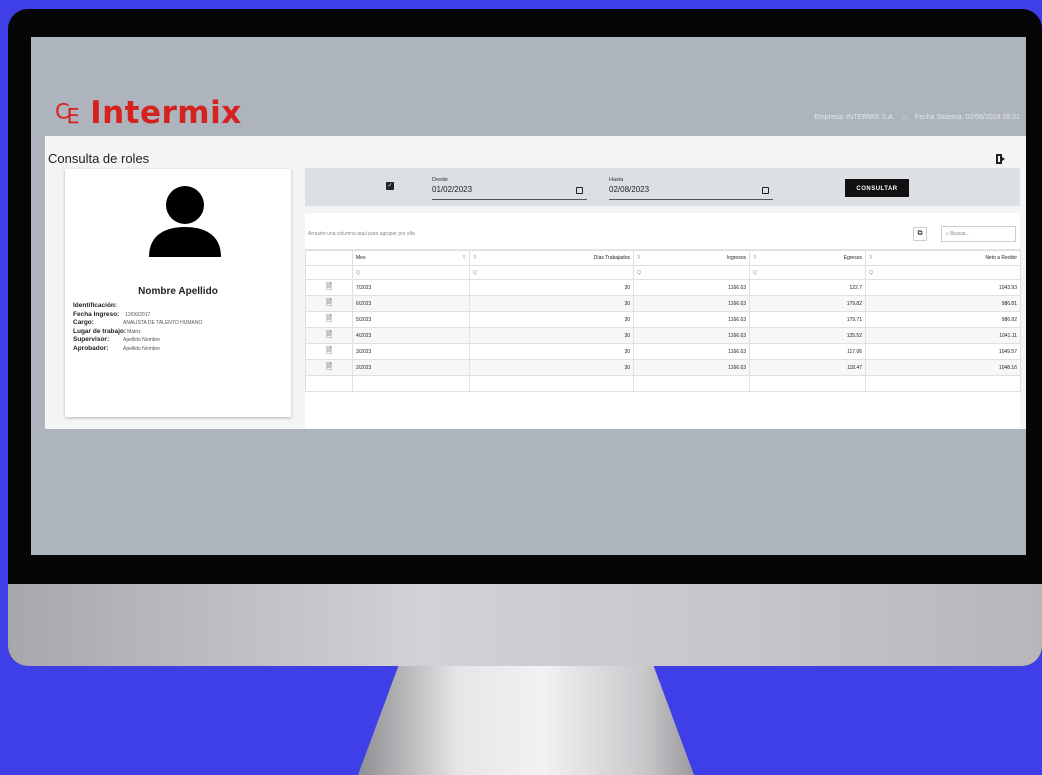 The height and width of the screenshot is (775, 1042). I want to click on cell-mes: 4/2023, so click(411, 335).